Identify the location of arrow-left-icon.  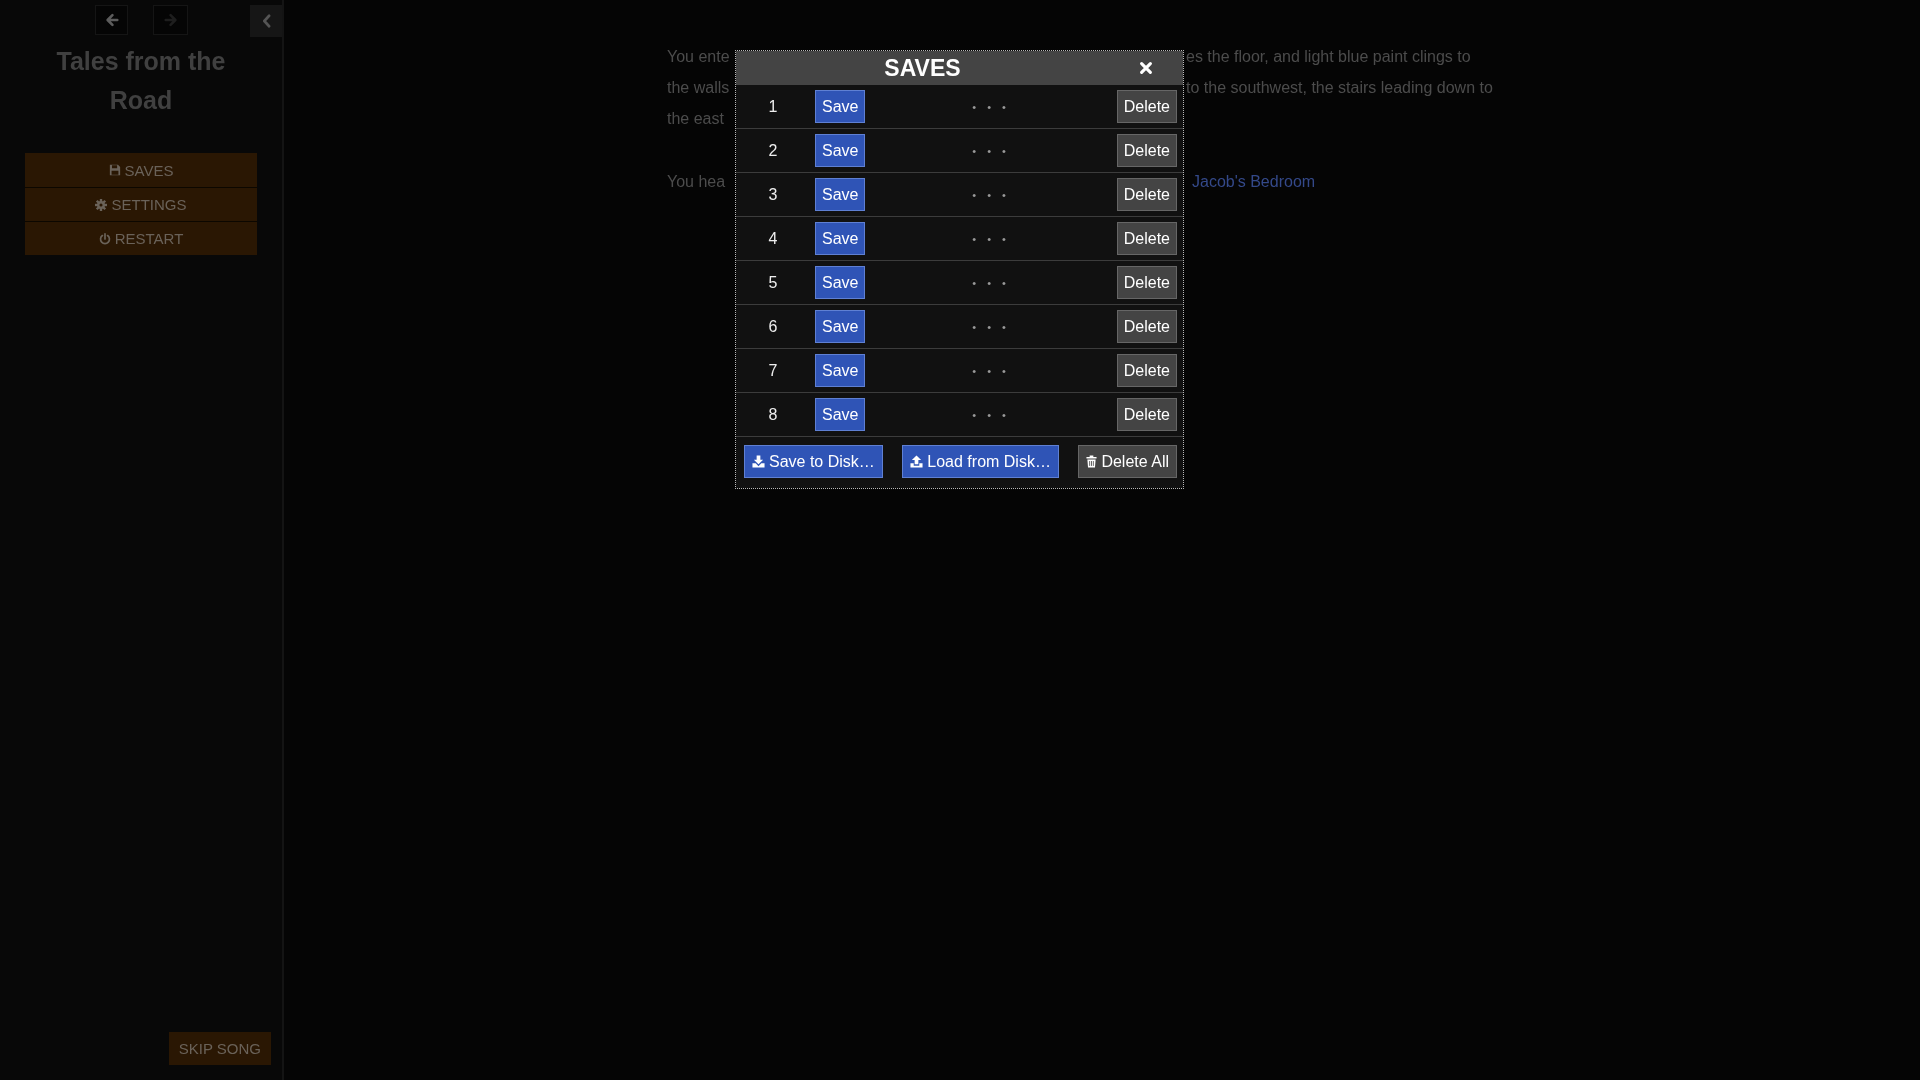
(111, 20).